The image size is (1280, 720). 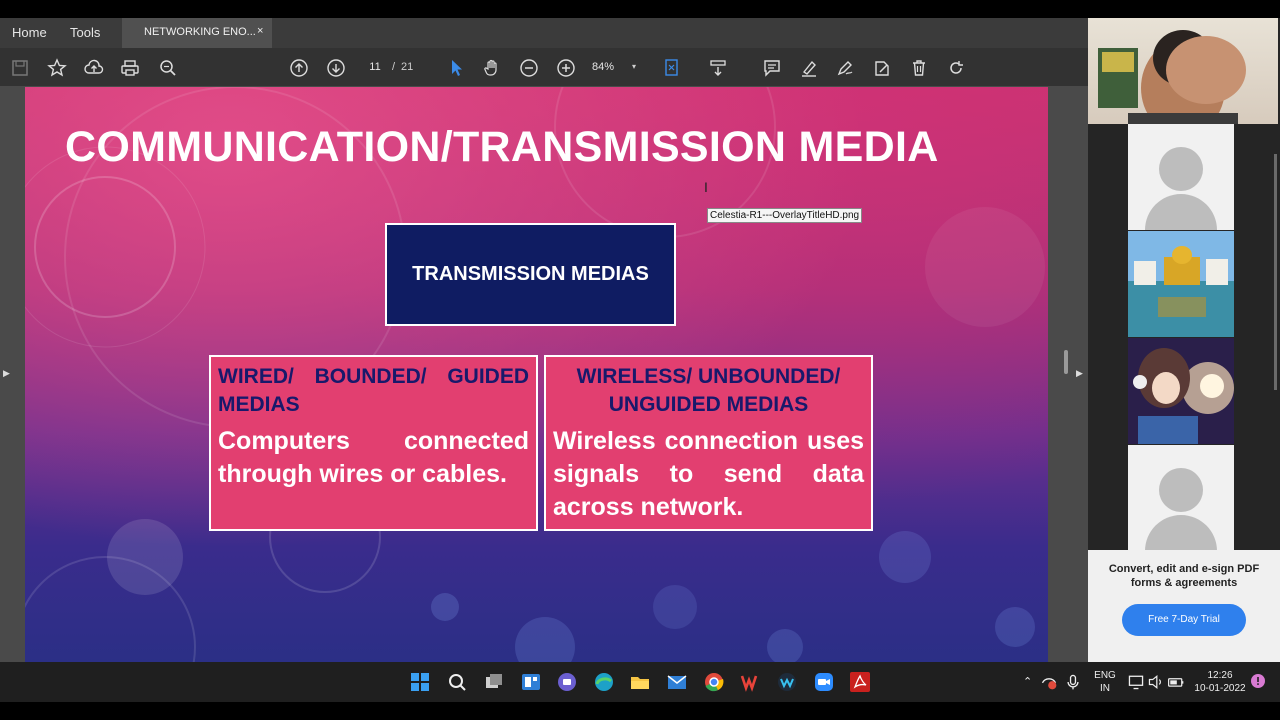 I want to click on network-warning-icon, so click(x=1049, y=682).